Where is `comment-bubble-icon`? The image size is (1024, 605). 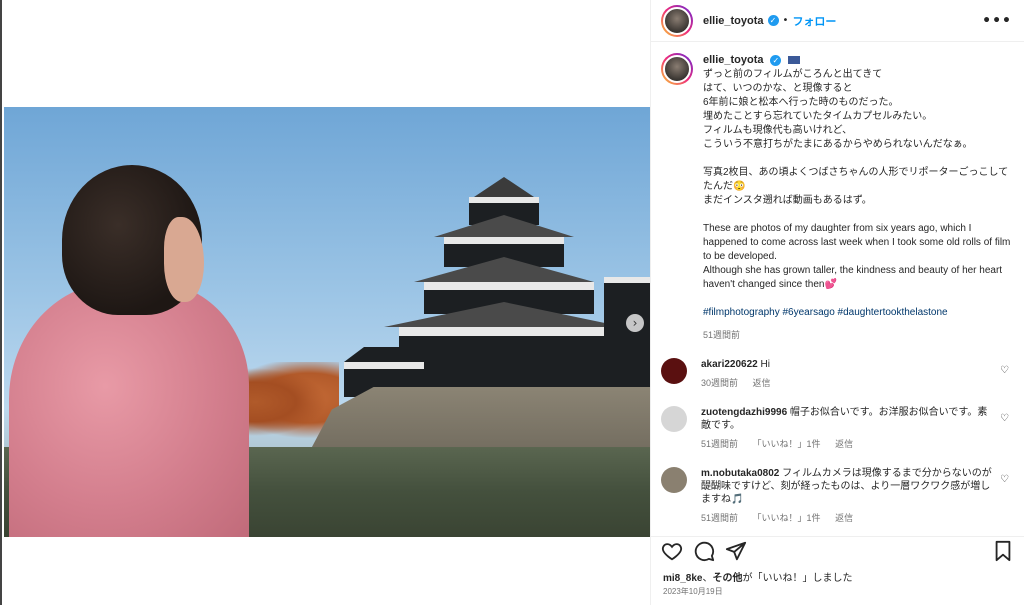
comment-bubble-icon is located at coordinates (704, 551).